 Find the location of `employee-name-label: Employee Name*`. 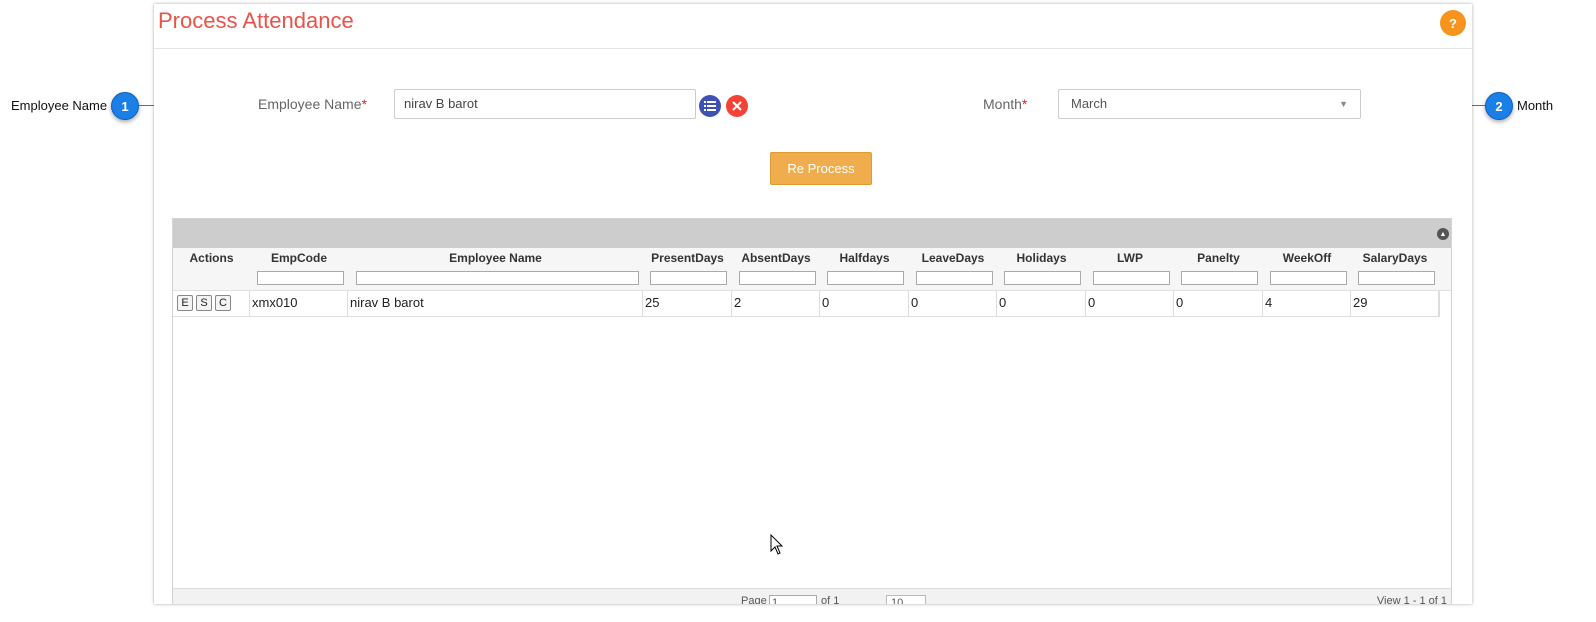

employee-name-label: Employee Name* is located at coordinates (312, 104).